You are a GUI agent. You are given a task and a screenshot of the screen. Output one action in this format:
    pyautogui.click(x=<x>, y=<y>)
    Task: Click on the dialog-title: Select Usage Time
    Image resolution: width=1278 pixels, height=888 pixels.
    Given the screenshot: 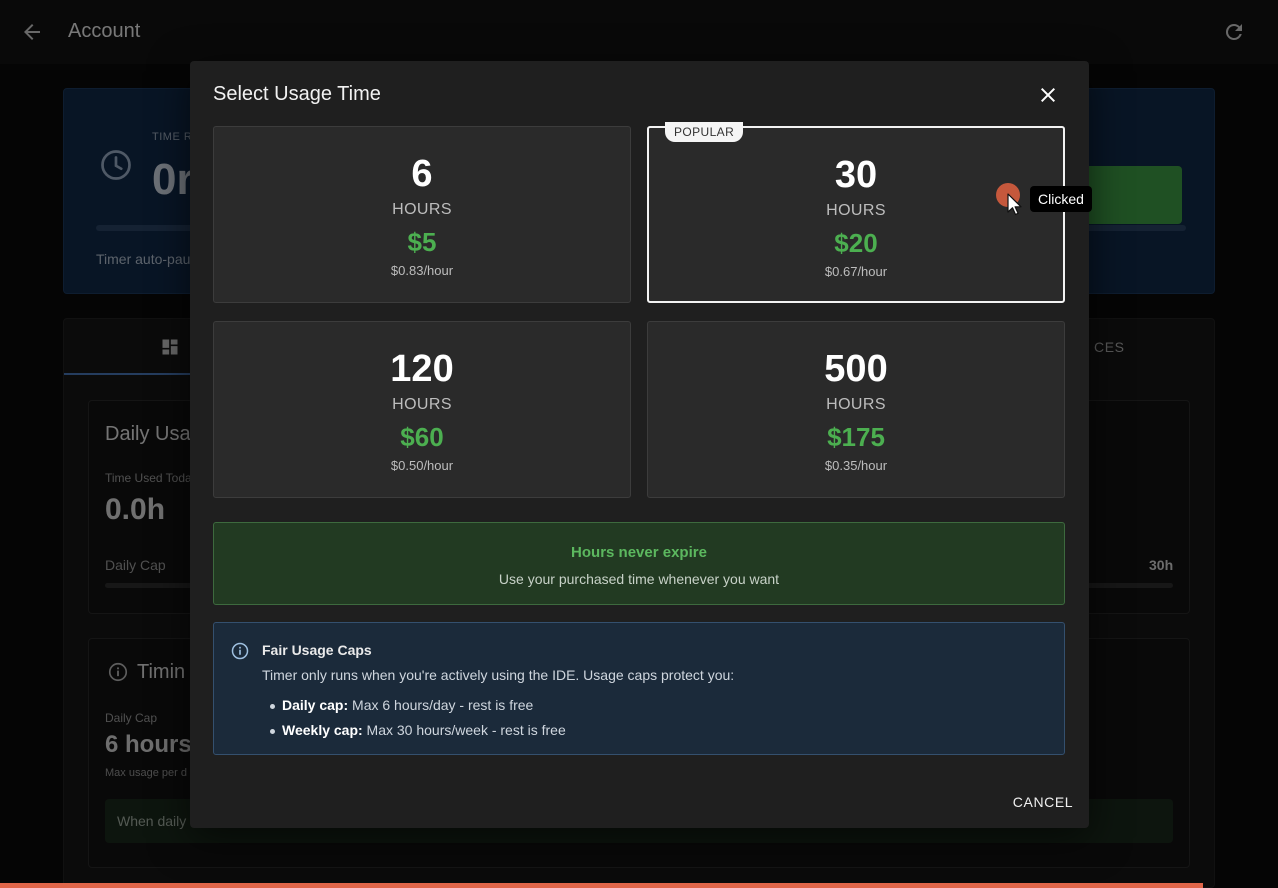 What is the action you would take?
    pyautogui.click(x=297, y=94)
    